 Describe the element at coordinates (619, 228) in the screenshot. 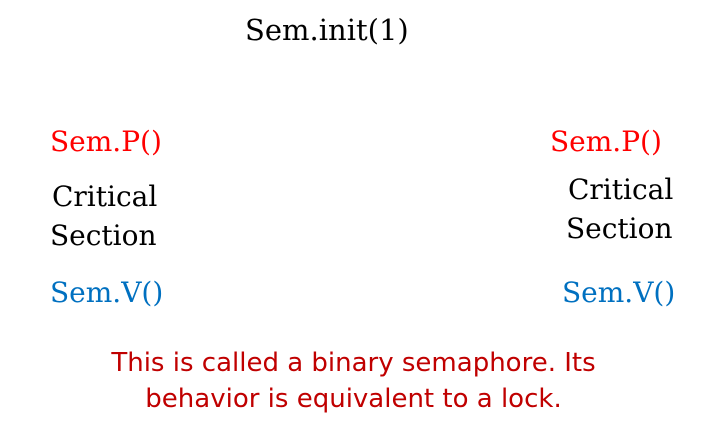

I see `right-section-label: Section` at that location.